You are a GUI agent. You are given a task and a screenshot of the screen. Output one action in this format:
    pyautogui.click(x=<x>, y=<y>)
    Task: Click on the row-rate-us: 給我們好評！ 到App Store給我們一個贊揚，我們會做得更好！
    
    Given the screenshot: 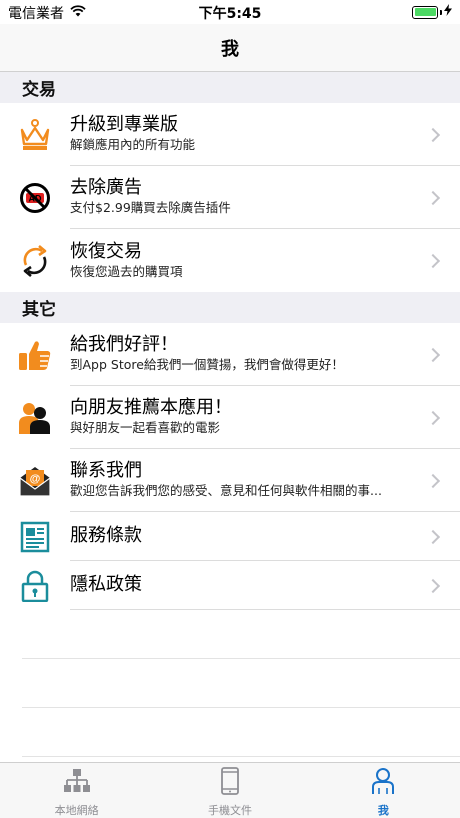 What is the action you would take?
    pyautogui.click(x=230, y=354)
    